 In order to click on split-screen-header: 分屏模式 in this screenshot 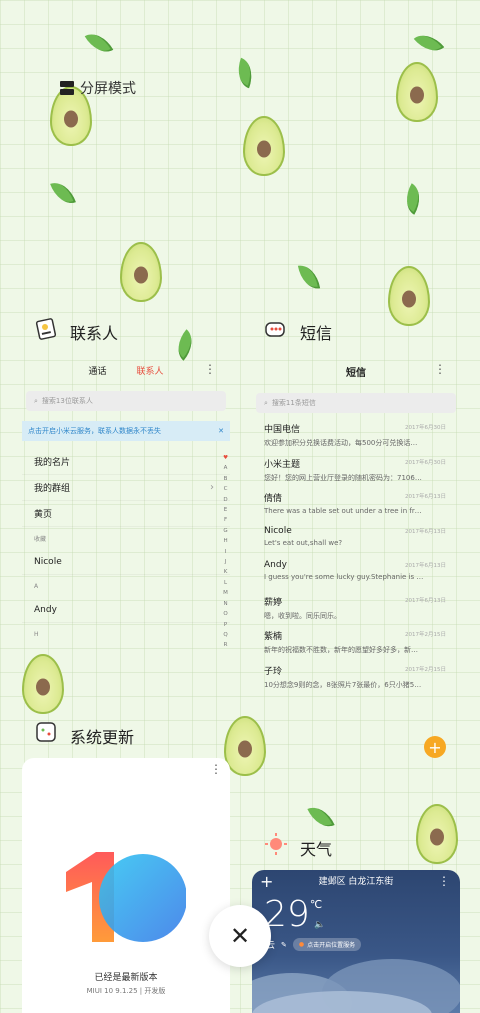, I will do `click(98, 88)`.